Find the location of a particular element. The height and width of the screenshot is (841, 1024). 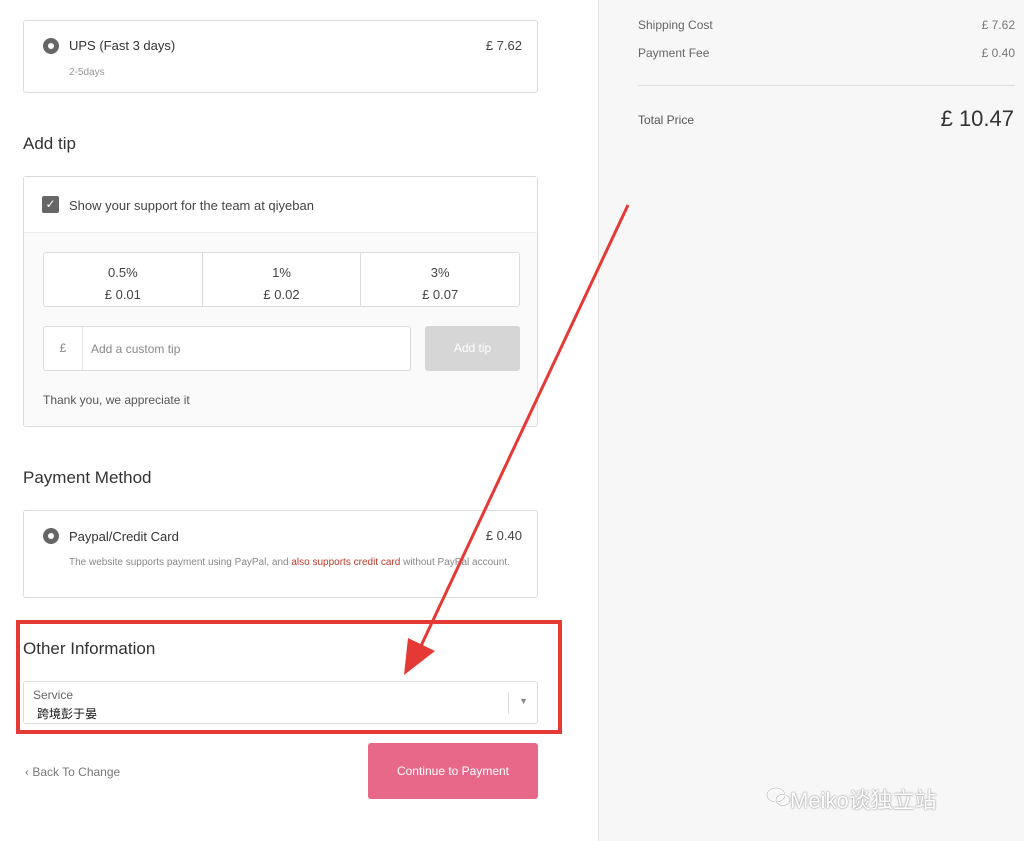

payment-desc-text-end: without PayPal account. is located at coordinates (455, 562).